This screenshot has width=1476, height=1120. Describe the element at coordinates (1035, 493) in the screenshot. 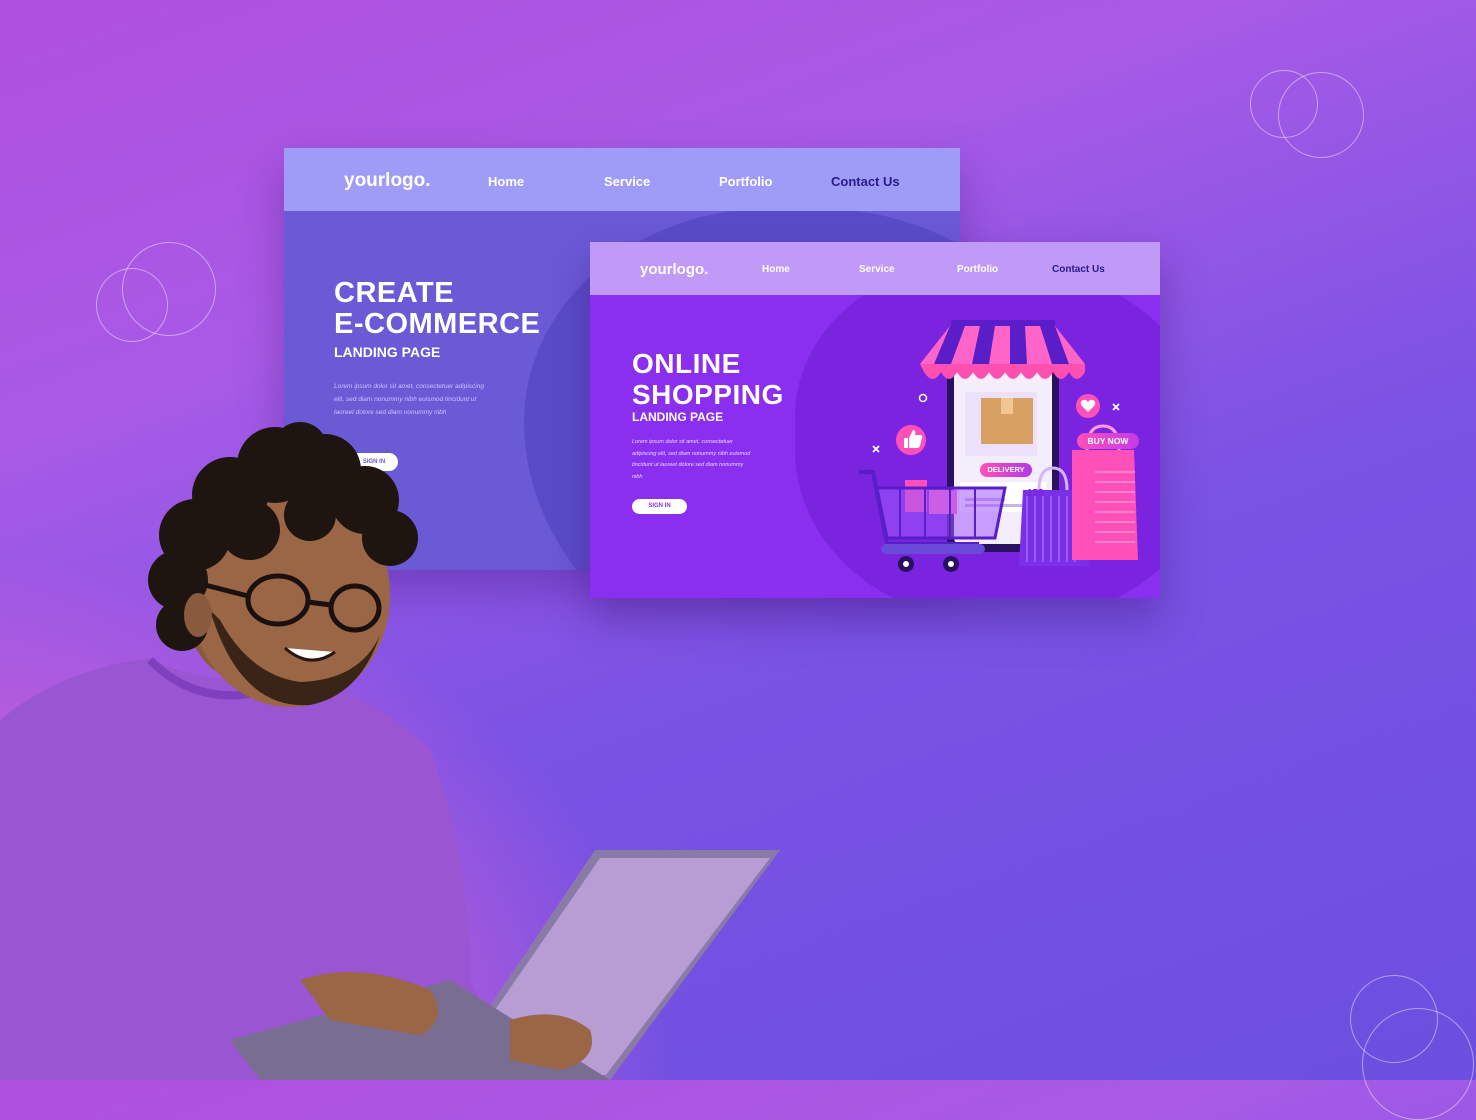

I see `price-label: 15$` at that location.